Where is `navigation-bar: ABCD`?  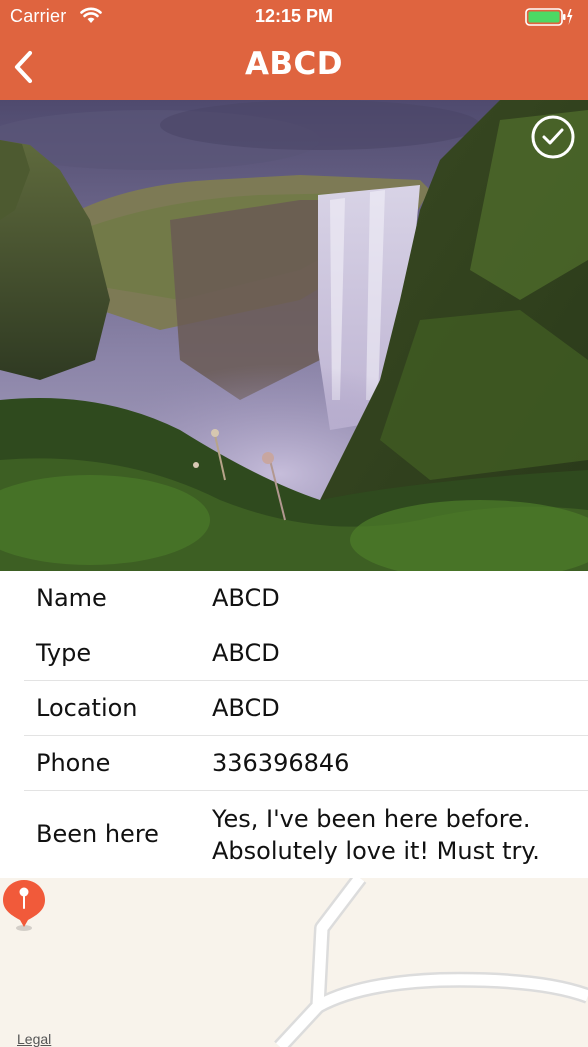 navigation-bar: ABCD is located at coordinates (294, 67).